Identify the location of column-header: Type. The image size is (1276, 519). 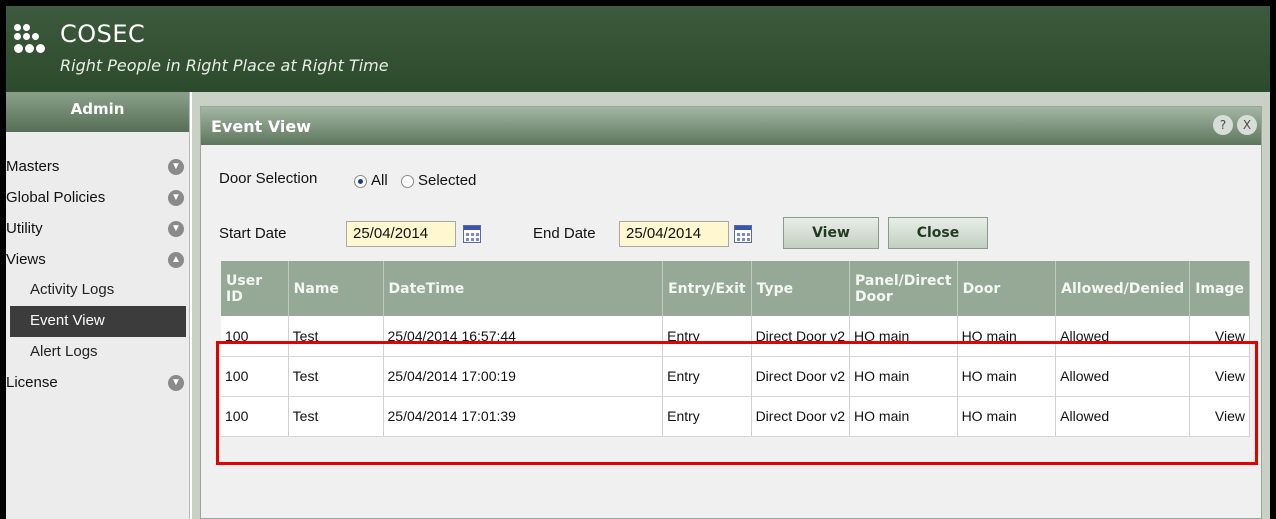
(801, 288).